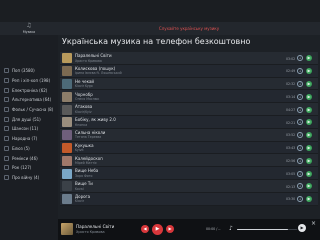 Image resolution: width=320 pixels, height=240 pixels. I want to click on track-title: Сильна ніколи, so click(90, 132).